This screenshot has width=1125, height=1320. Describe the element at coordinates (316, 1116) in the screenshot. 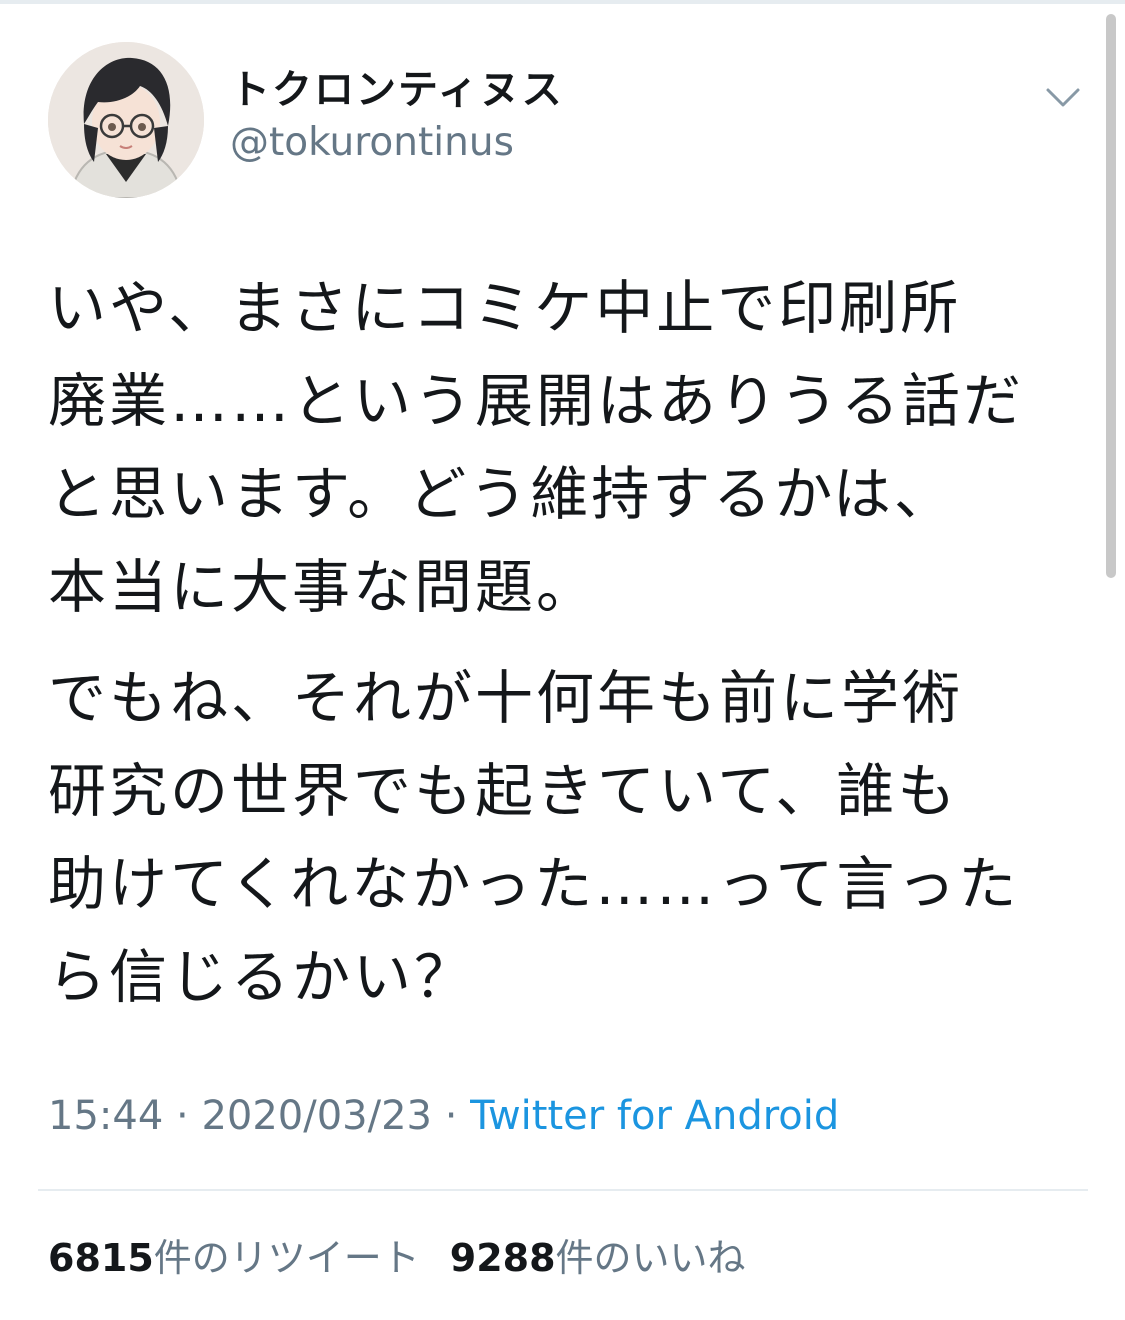

I see `tweet-date: 2020/03/23` at that location.